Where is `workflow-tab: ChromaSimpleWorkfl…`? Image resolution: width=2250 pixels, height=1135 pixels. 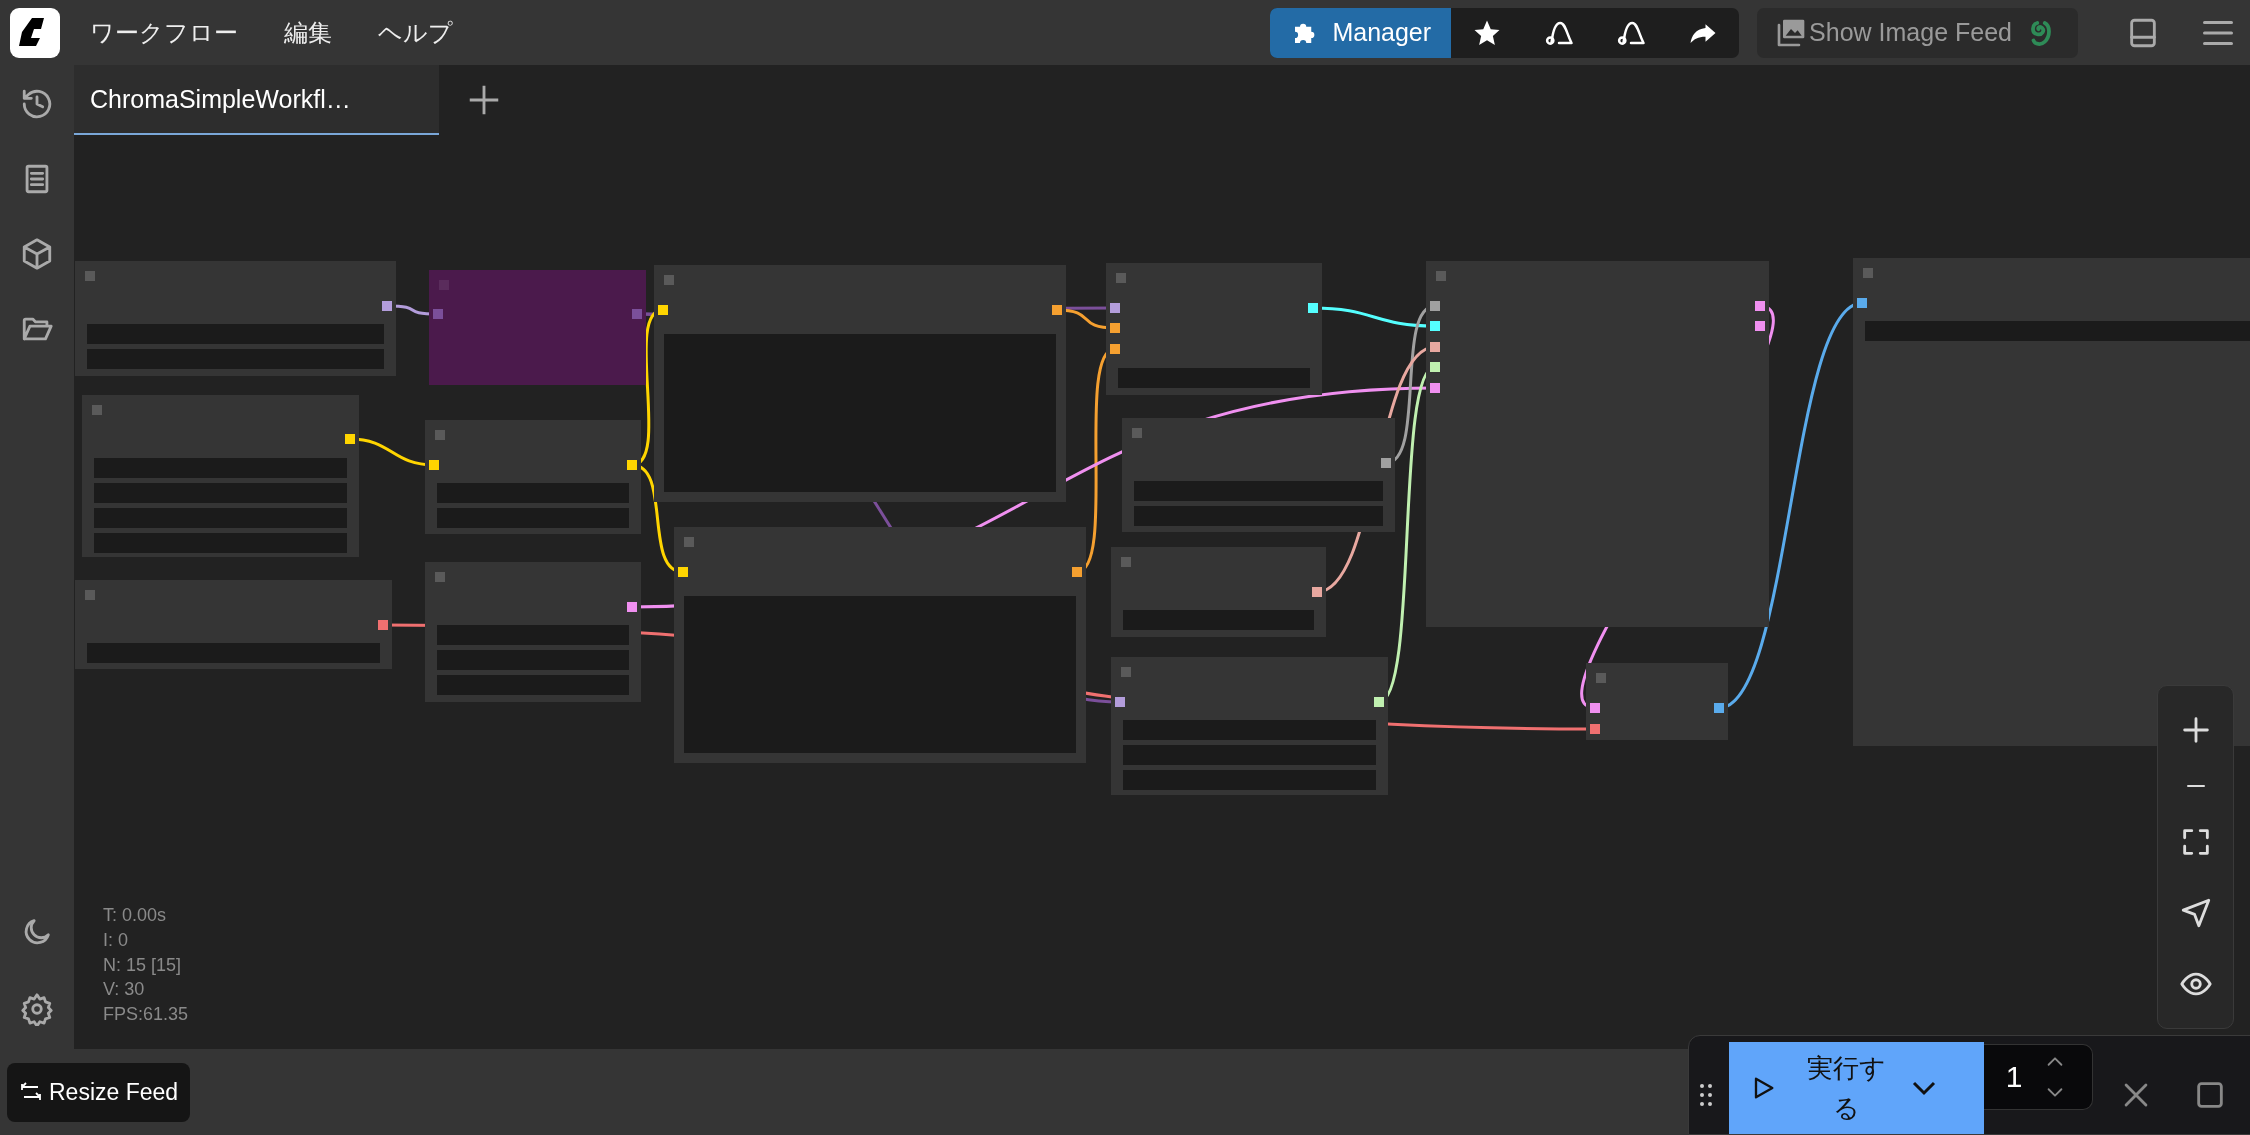
workflow-tab: ChromaSimpleWorkfl… is located at coordinates (256, 100).